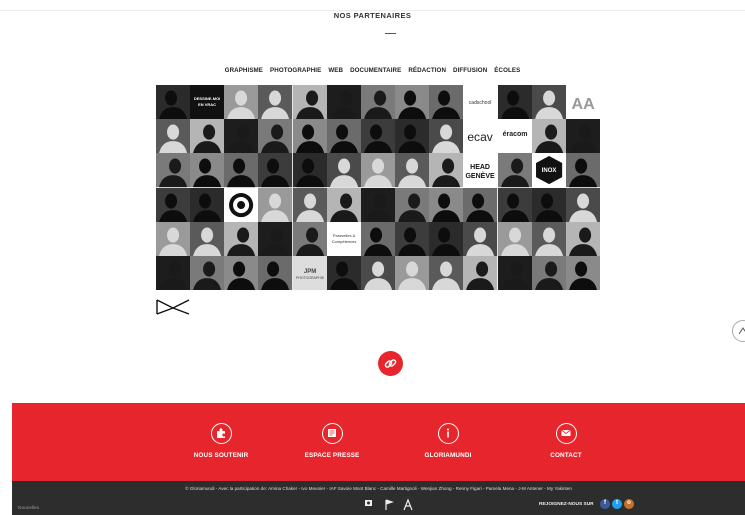  What do you see at coordinates (480, 102) in the screenshot?
I see `partner-logo-cadschool: cadschool` at bounding box center [480, 102].